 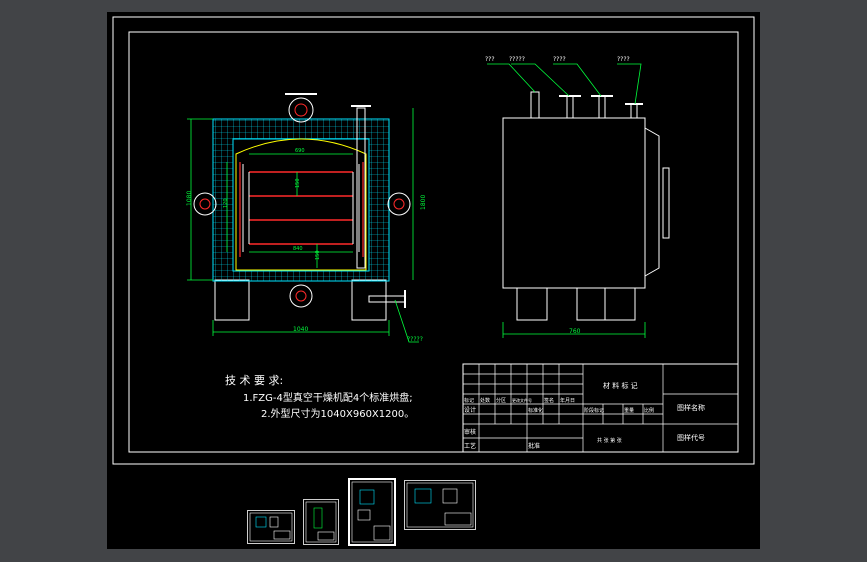 What do you see at coordinates (387, 299) in the screenshot?
I see `outlet-pipe` at bounding box center [387, 299].